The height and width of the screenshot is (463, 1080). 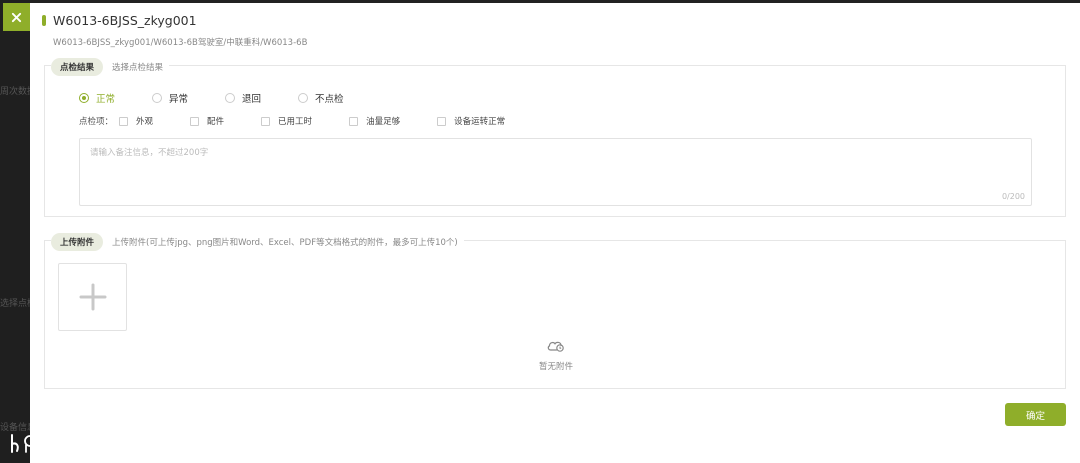 I want to click on check-hours-used: 已用工时, so click(x=286, y=121).